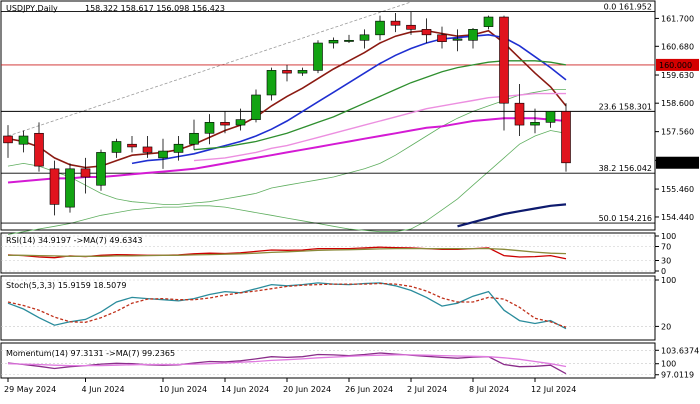 The height and width of the screenshot is (404, 700). I want to click on price-axis-label: 157.560, so click(677, 132).